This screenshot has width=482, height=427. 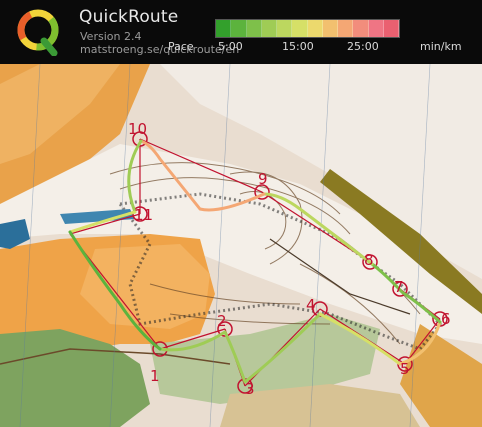 What do you see at coordinates (298, 46) in the screenshot?
I see `pace-tick-15: 15:00` at bounding box center [298, 46].